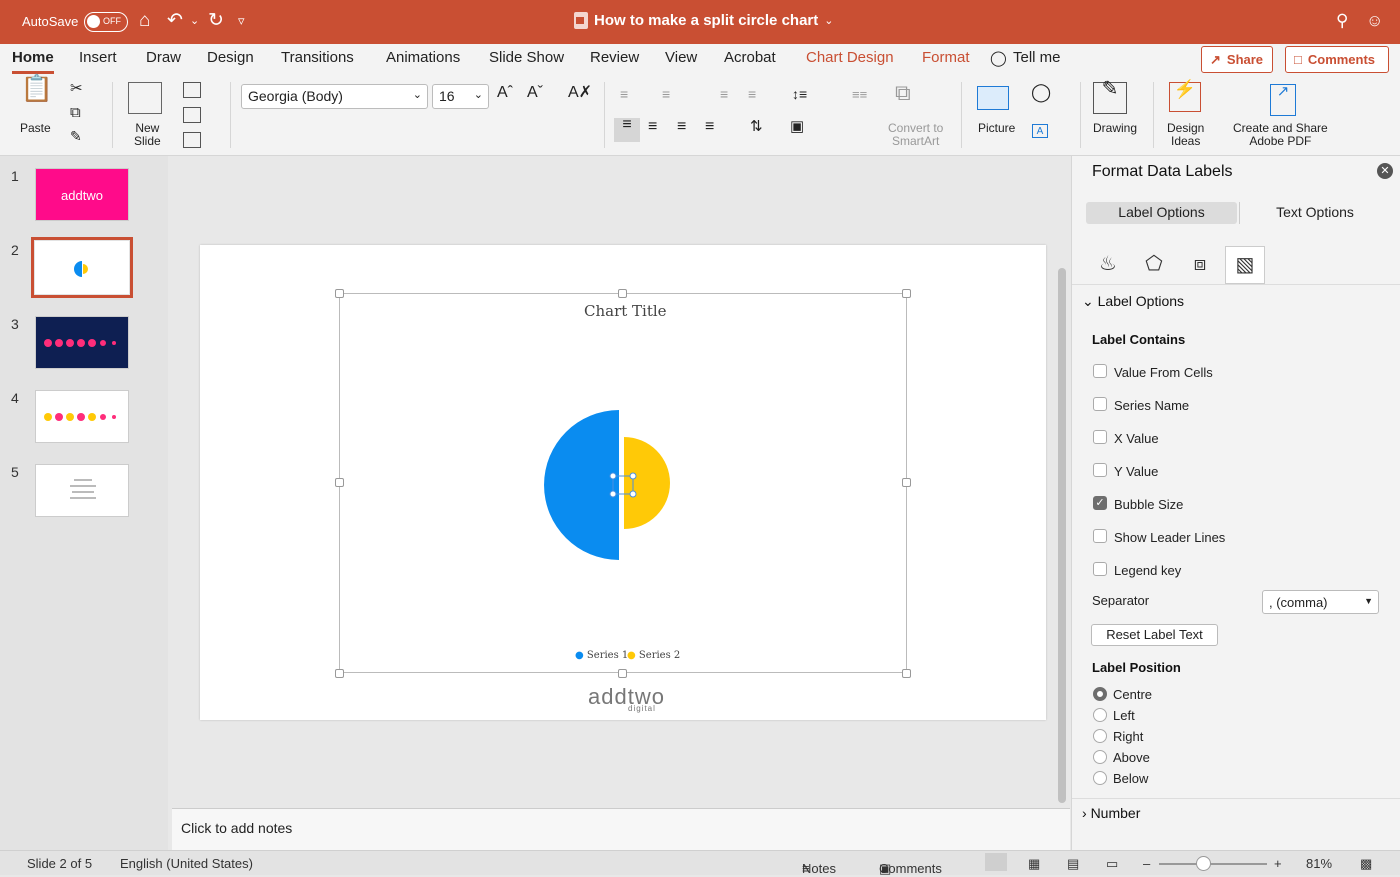 The width and height of the screenshot is (1400, 877). Describe the element at coordinates (1062, 535) in the screenshot. I see `vertical-scrollbar` at that location.